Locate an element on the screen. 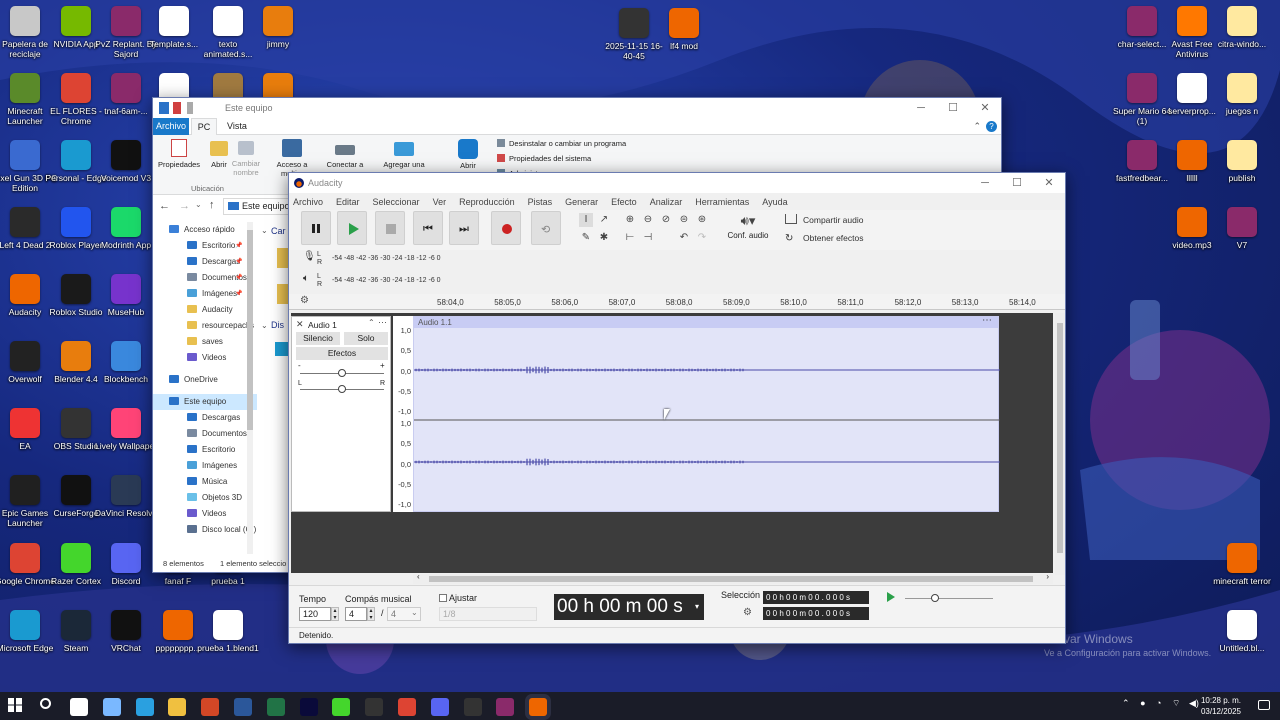 The image size is (1280, 720). menu-herramientas: Herramientas is located at coordinates (722, 202).